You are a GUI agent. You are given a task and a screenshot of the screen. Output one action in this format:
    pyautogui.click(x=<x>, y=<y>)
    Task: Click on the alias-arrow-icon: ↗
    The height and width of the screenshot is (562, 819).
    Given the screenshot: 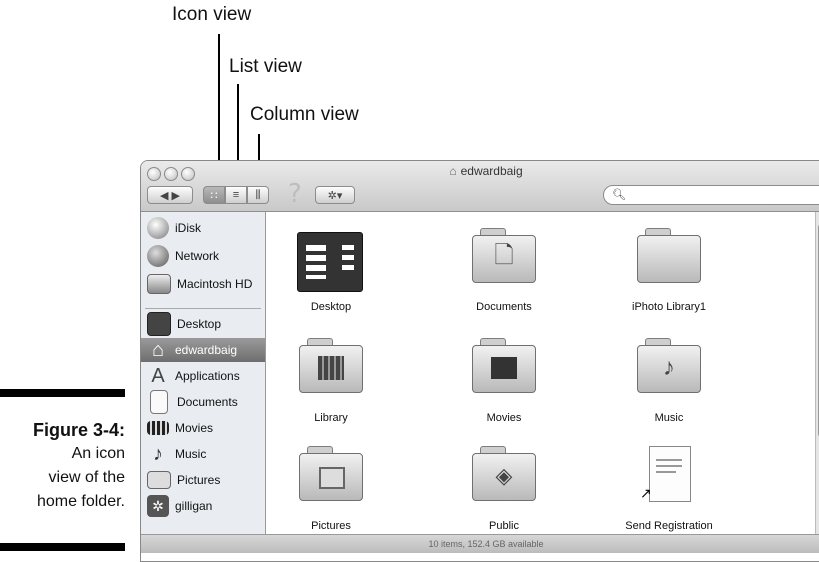 What is the action you would take?
    pyautogui.click(x=646, y=493)
    